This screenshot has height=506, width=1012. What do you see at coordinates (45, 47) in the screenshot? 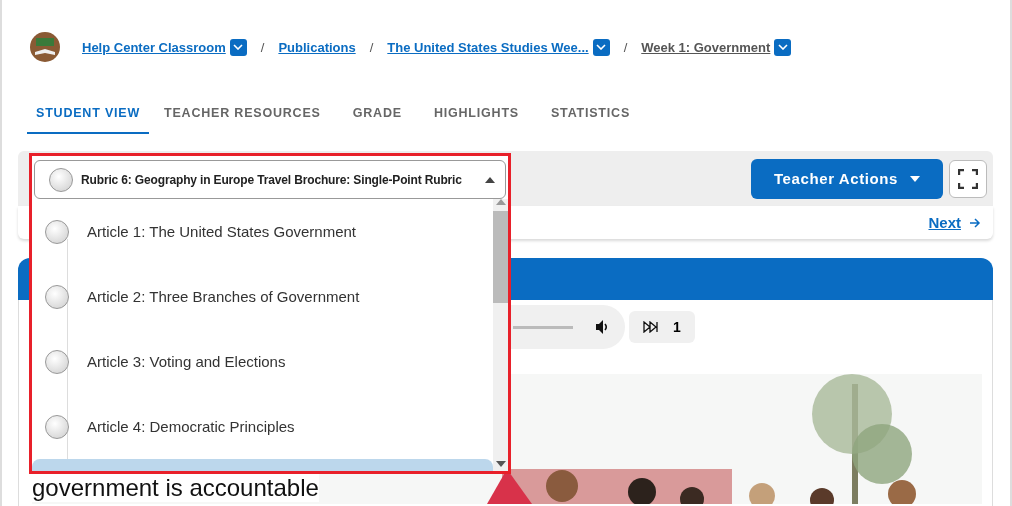
I see `classroom-avatar` at bounding box center [45, 47].